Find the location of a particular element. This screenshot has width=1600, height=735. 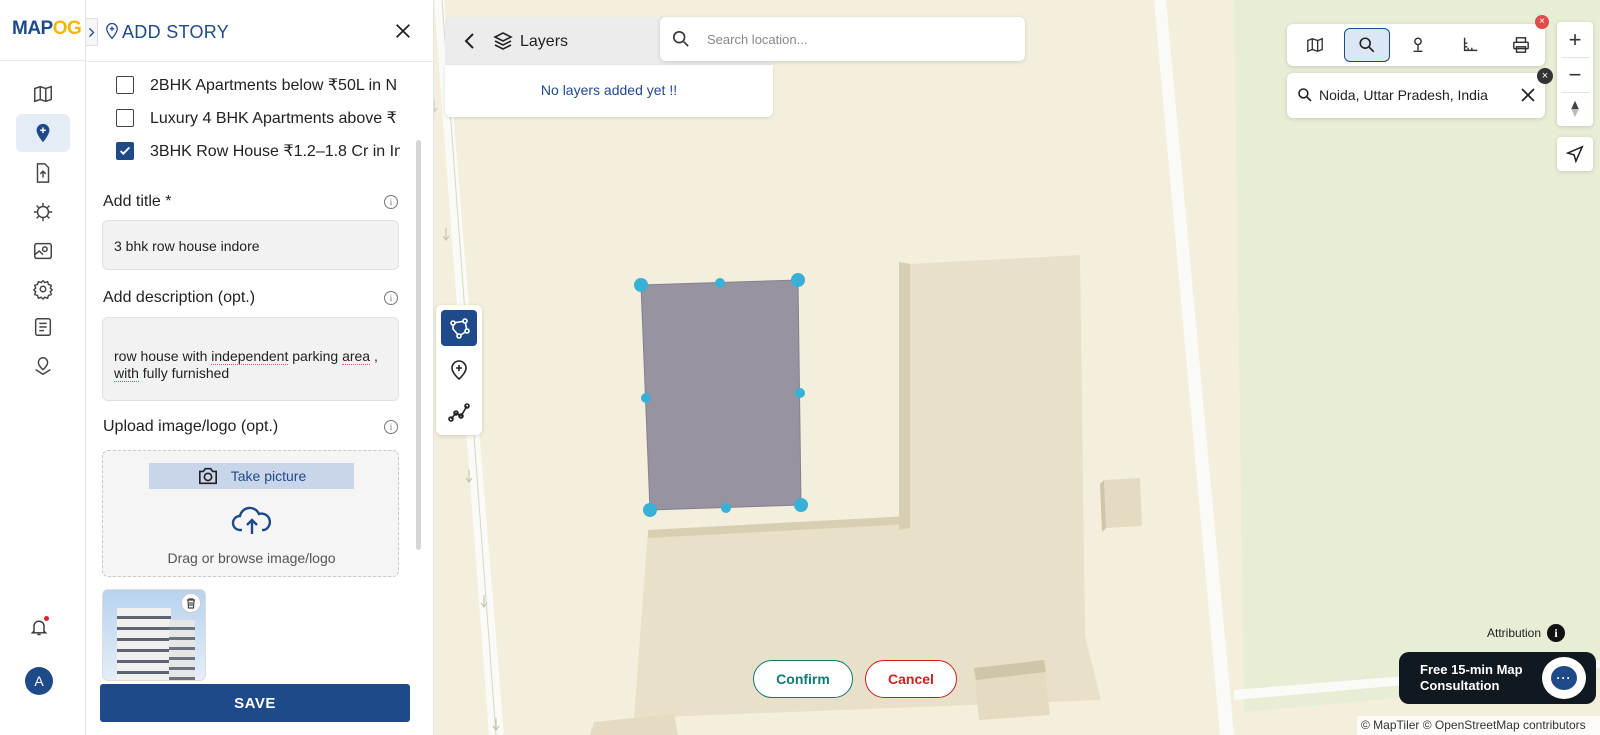

checkbox-row: Luxury 4 BHK Apartments above ₹ is located at coordinates (261, 117).